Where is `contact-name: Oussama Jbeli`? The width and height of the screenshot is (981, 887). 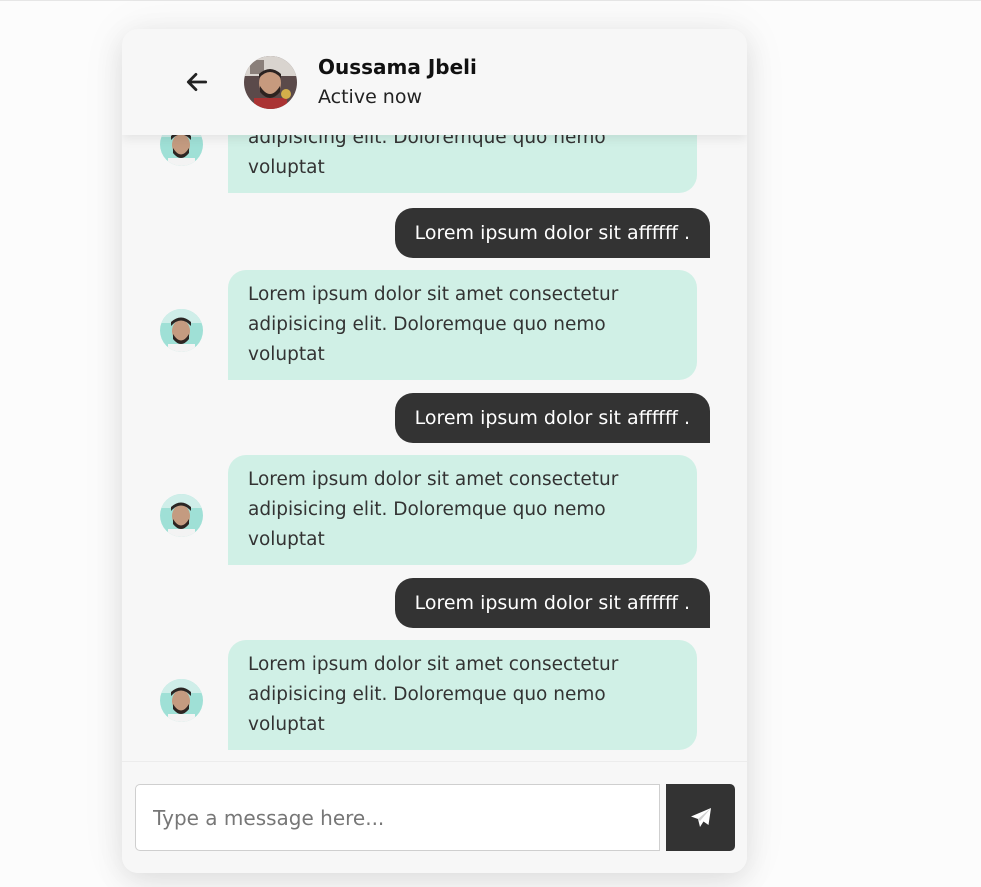 contact-name: Oussama Jbeli is located at coordinates (397, 67).